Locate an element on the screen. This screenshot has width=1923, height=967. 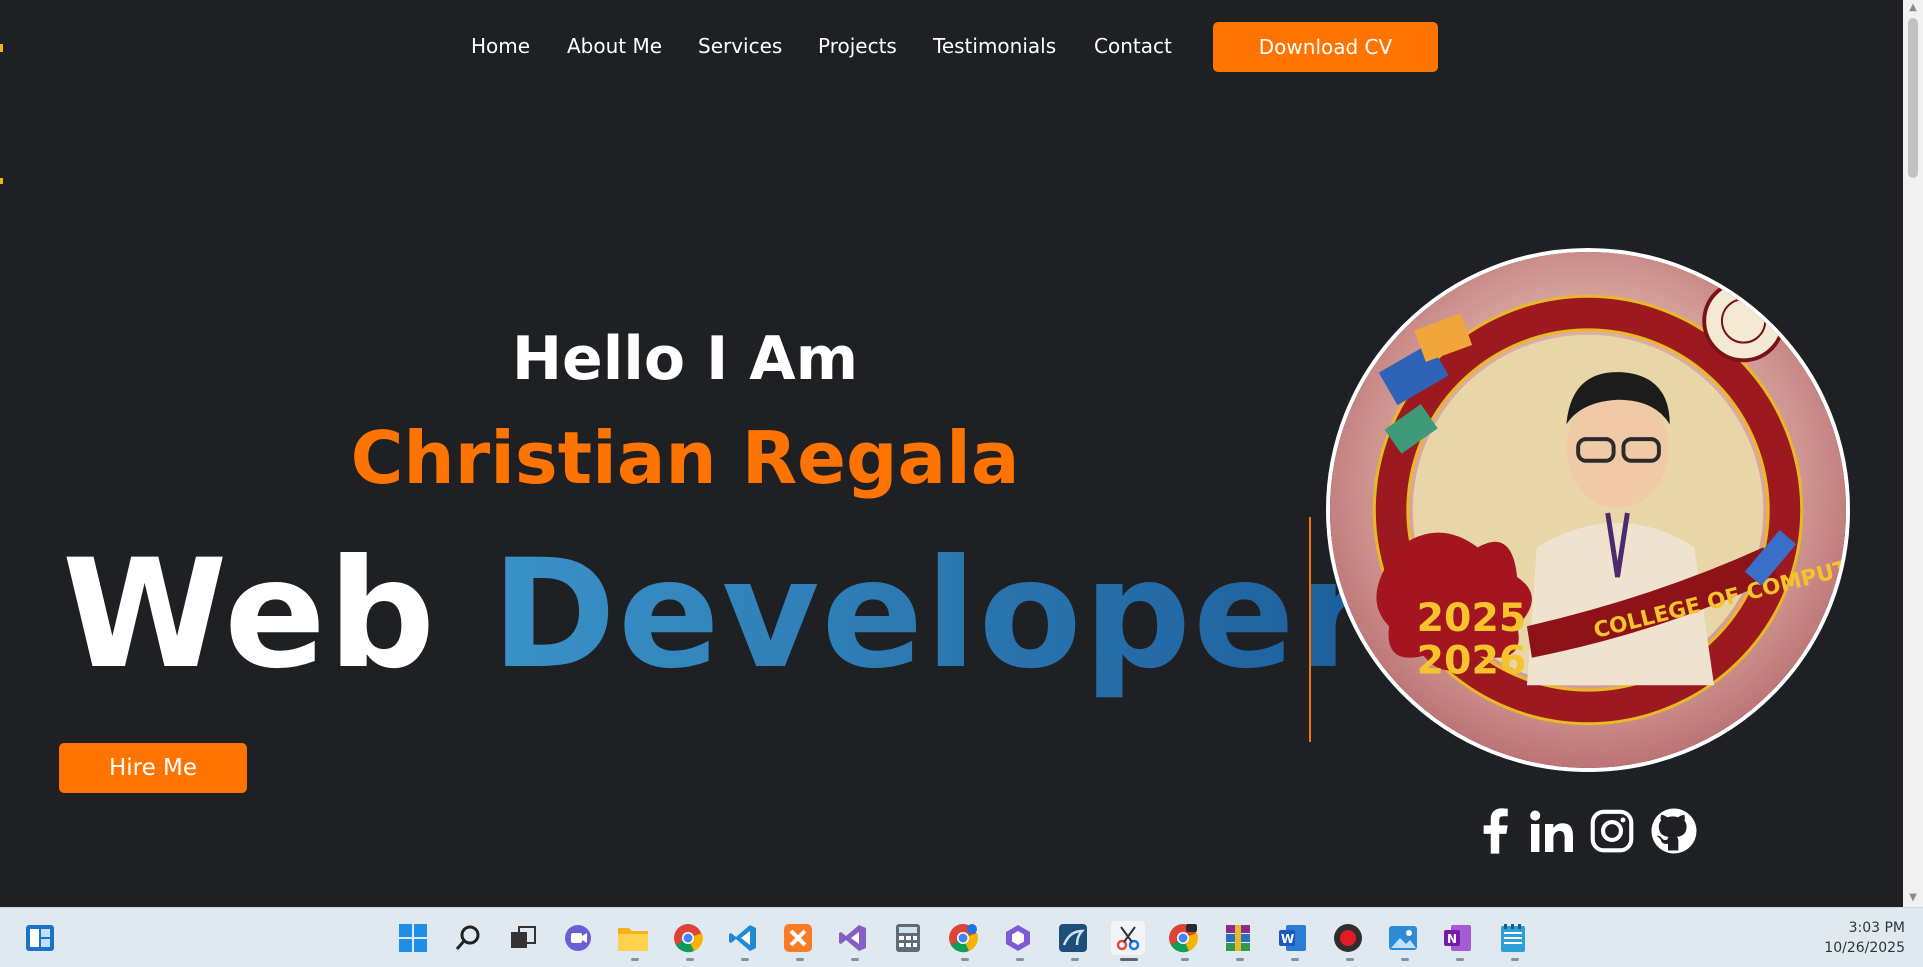
search-icon is located at coordinates (468, 938).